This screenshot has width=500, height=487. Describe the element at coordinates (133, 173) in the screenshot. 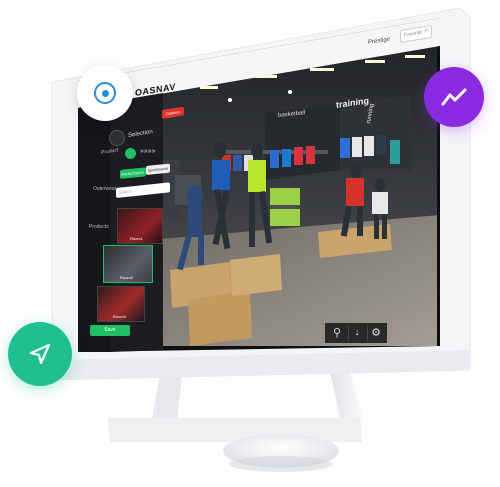

I see `tab-performance-label: Performance` at that location.